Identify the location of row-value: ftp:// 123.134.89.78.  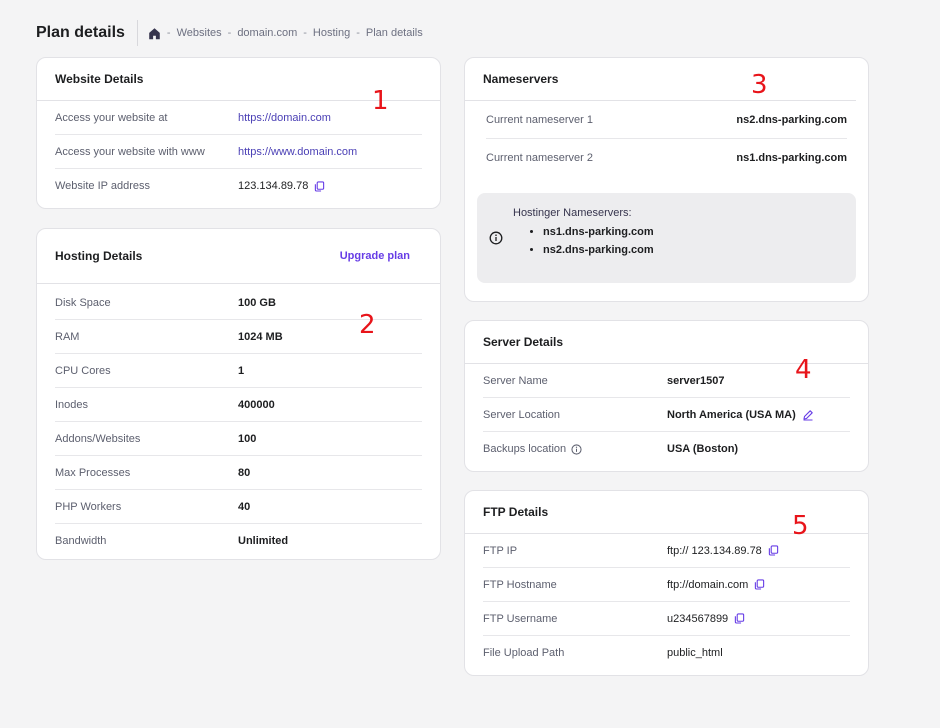
(723, 551).